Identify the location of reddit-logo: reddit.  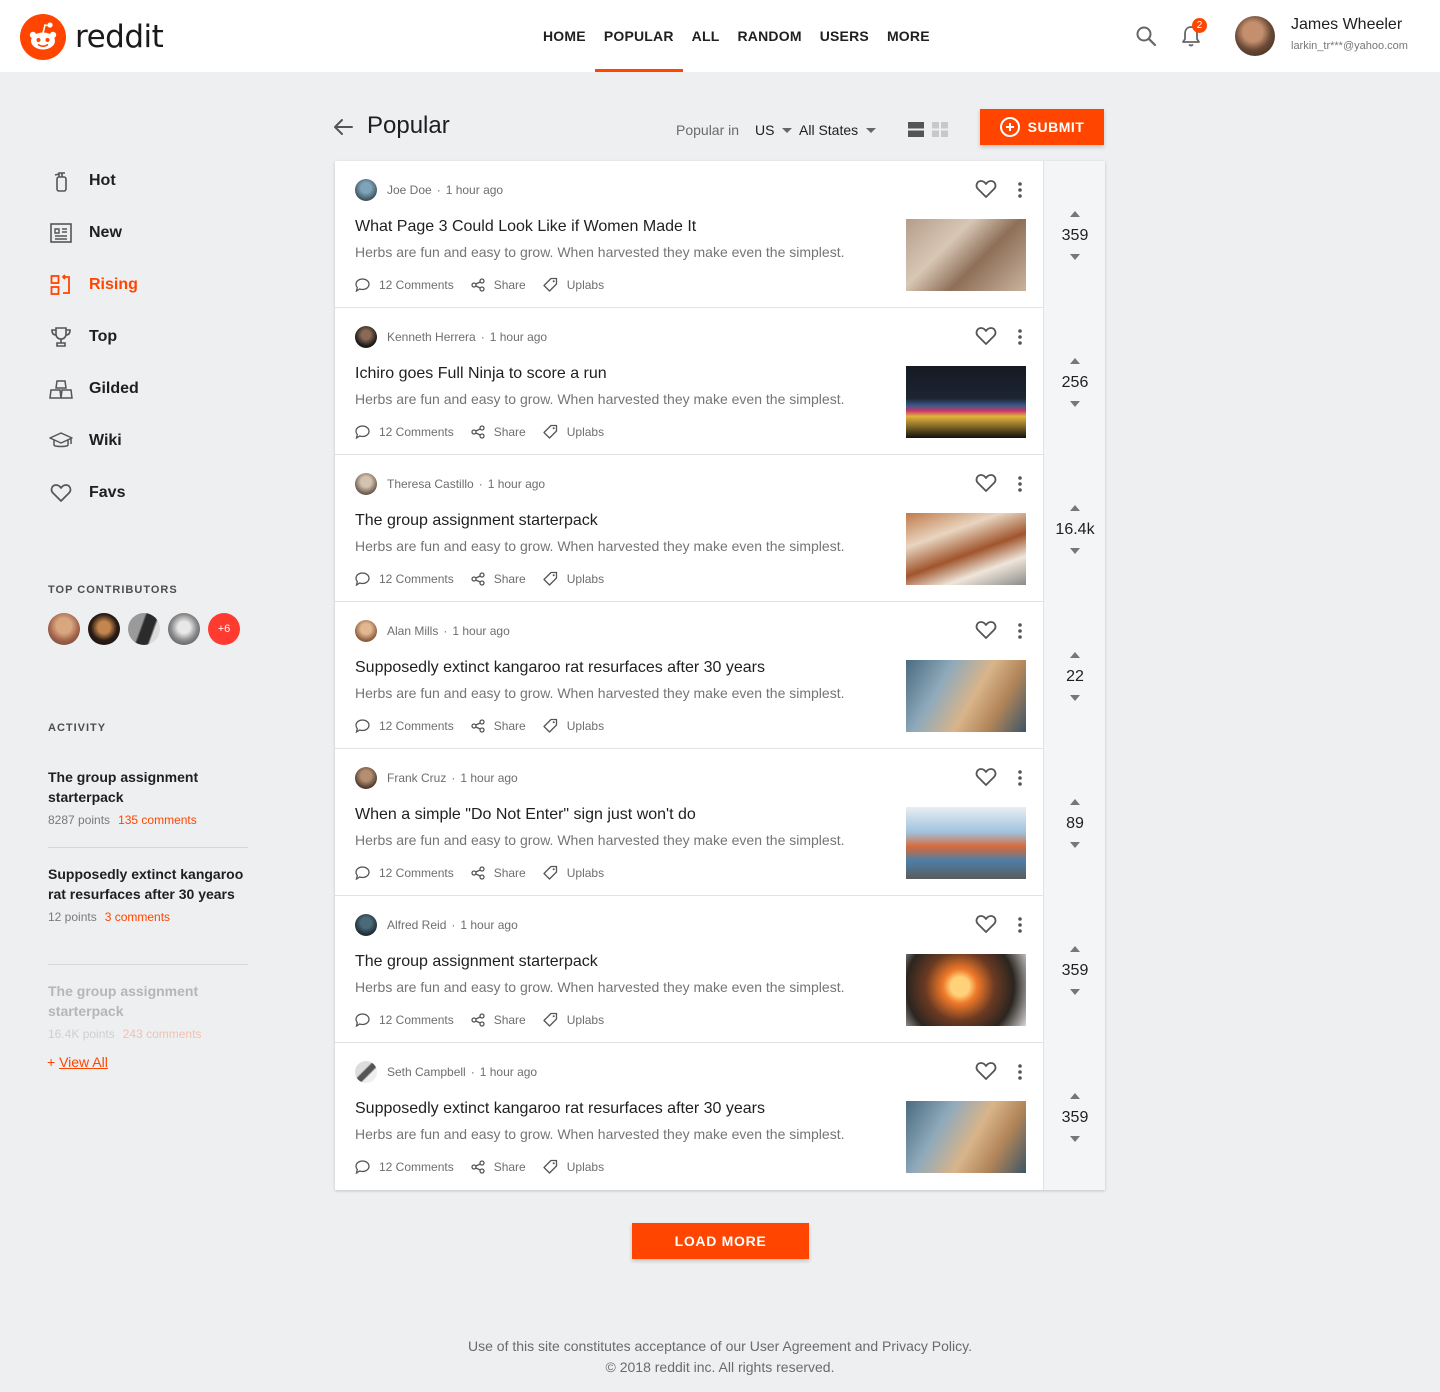
(92, 37).